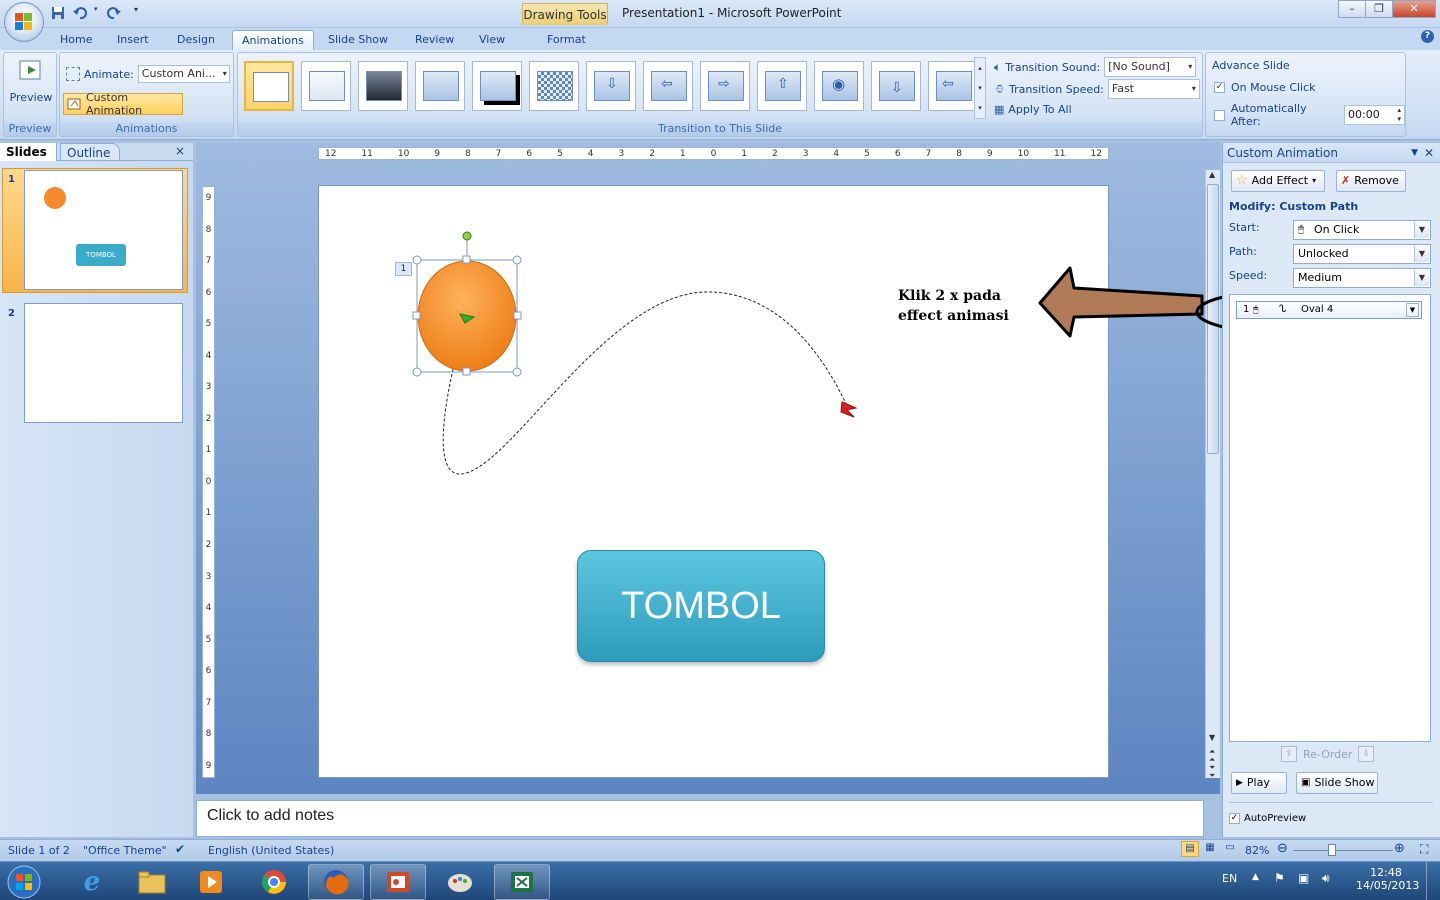  Describe the element at coordinates (1362, 254) in the screenshot. I see `path-dropdown: Unlocked ▼` at that location.